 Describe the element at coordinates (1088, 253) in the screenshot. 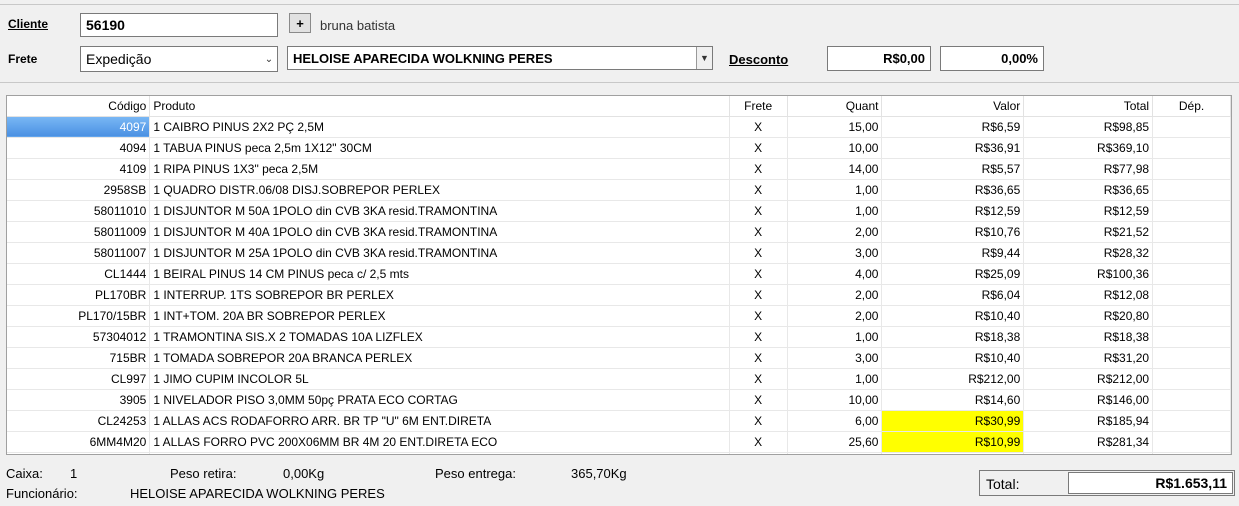

I see `cell-total: R$28,32` at that location.